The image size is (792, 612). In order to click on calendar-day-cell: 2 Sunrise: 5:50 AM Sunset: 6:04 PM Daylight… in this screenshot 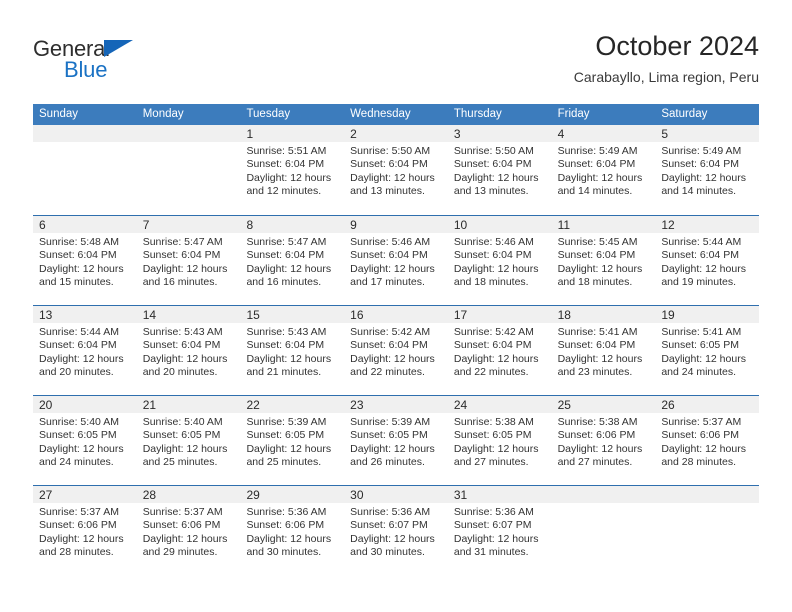, I will do `click(396, 170)`.